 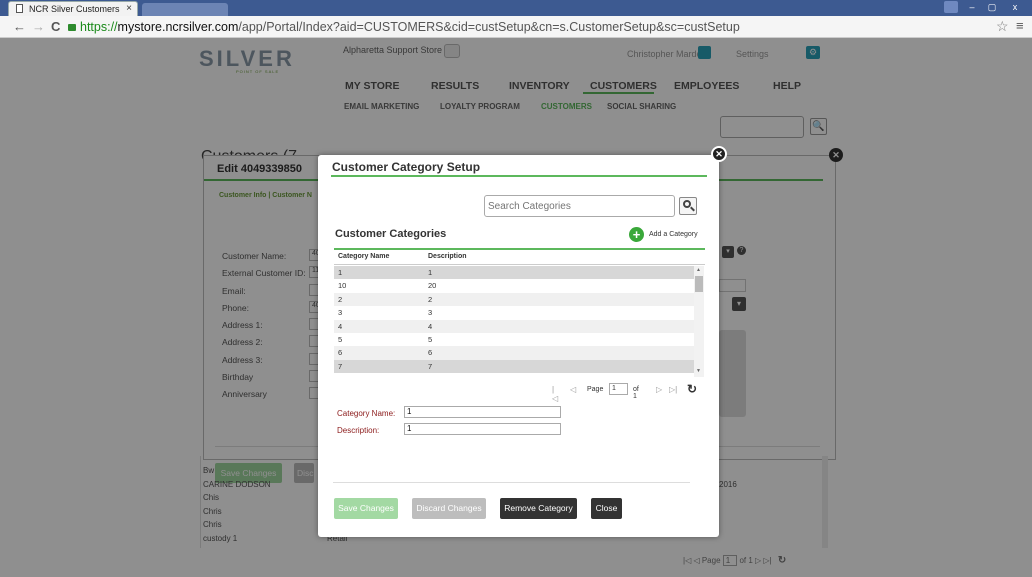 What do you see at coordinates (482, 412) in the screenshot?
I see `category-name-input: 1` at bounding box center [482, 412].